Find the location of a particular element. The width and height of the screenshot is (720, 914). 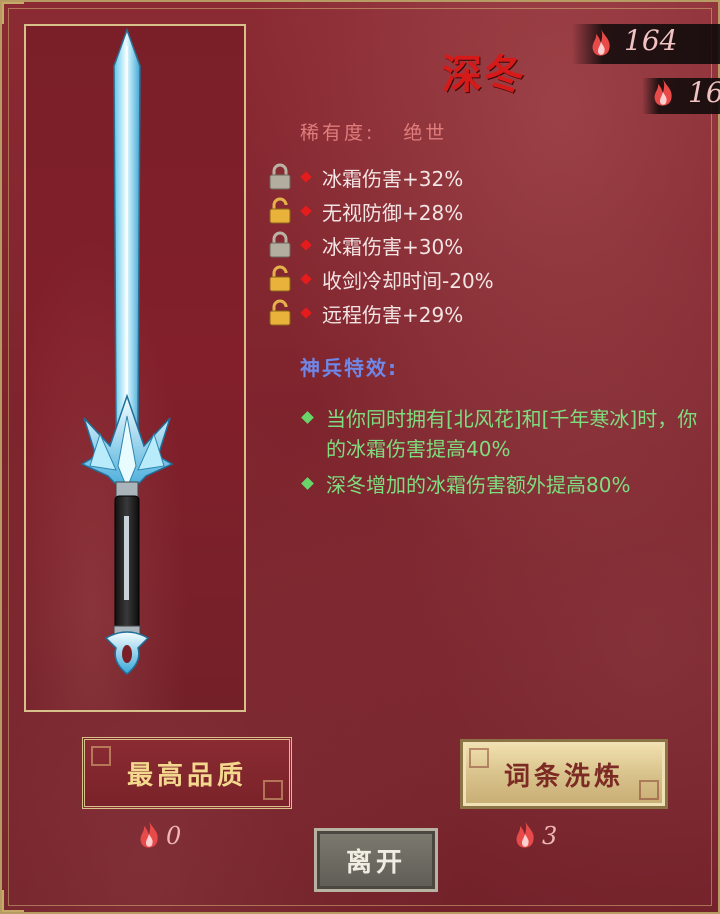

reroll-label: 词条洗炼 is located at coordinates (563, 776).